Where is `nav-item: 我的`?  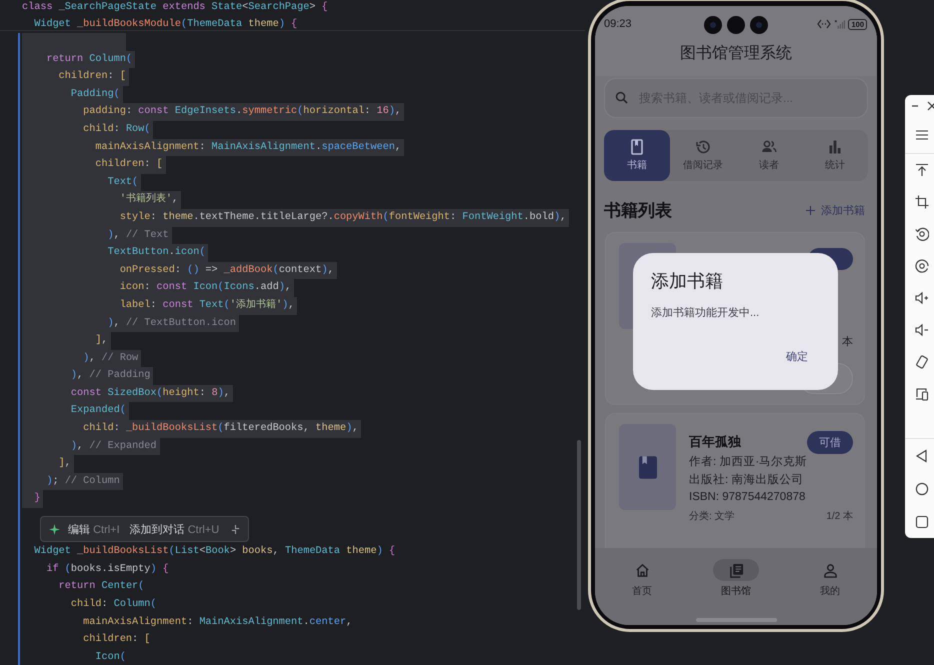 nav-item: 我的 is located at coordinates (830, 578).